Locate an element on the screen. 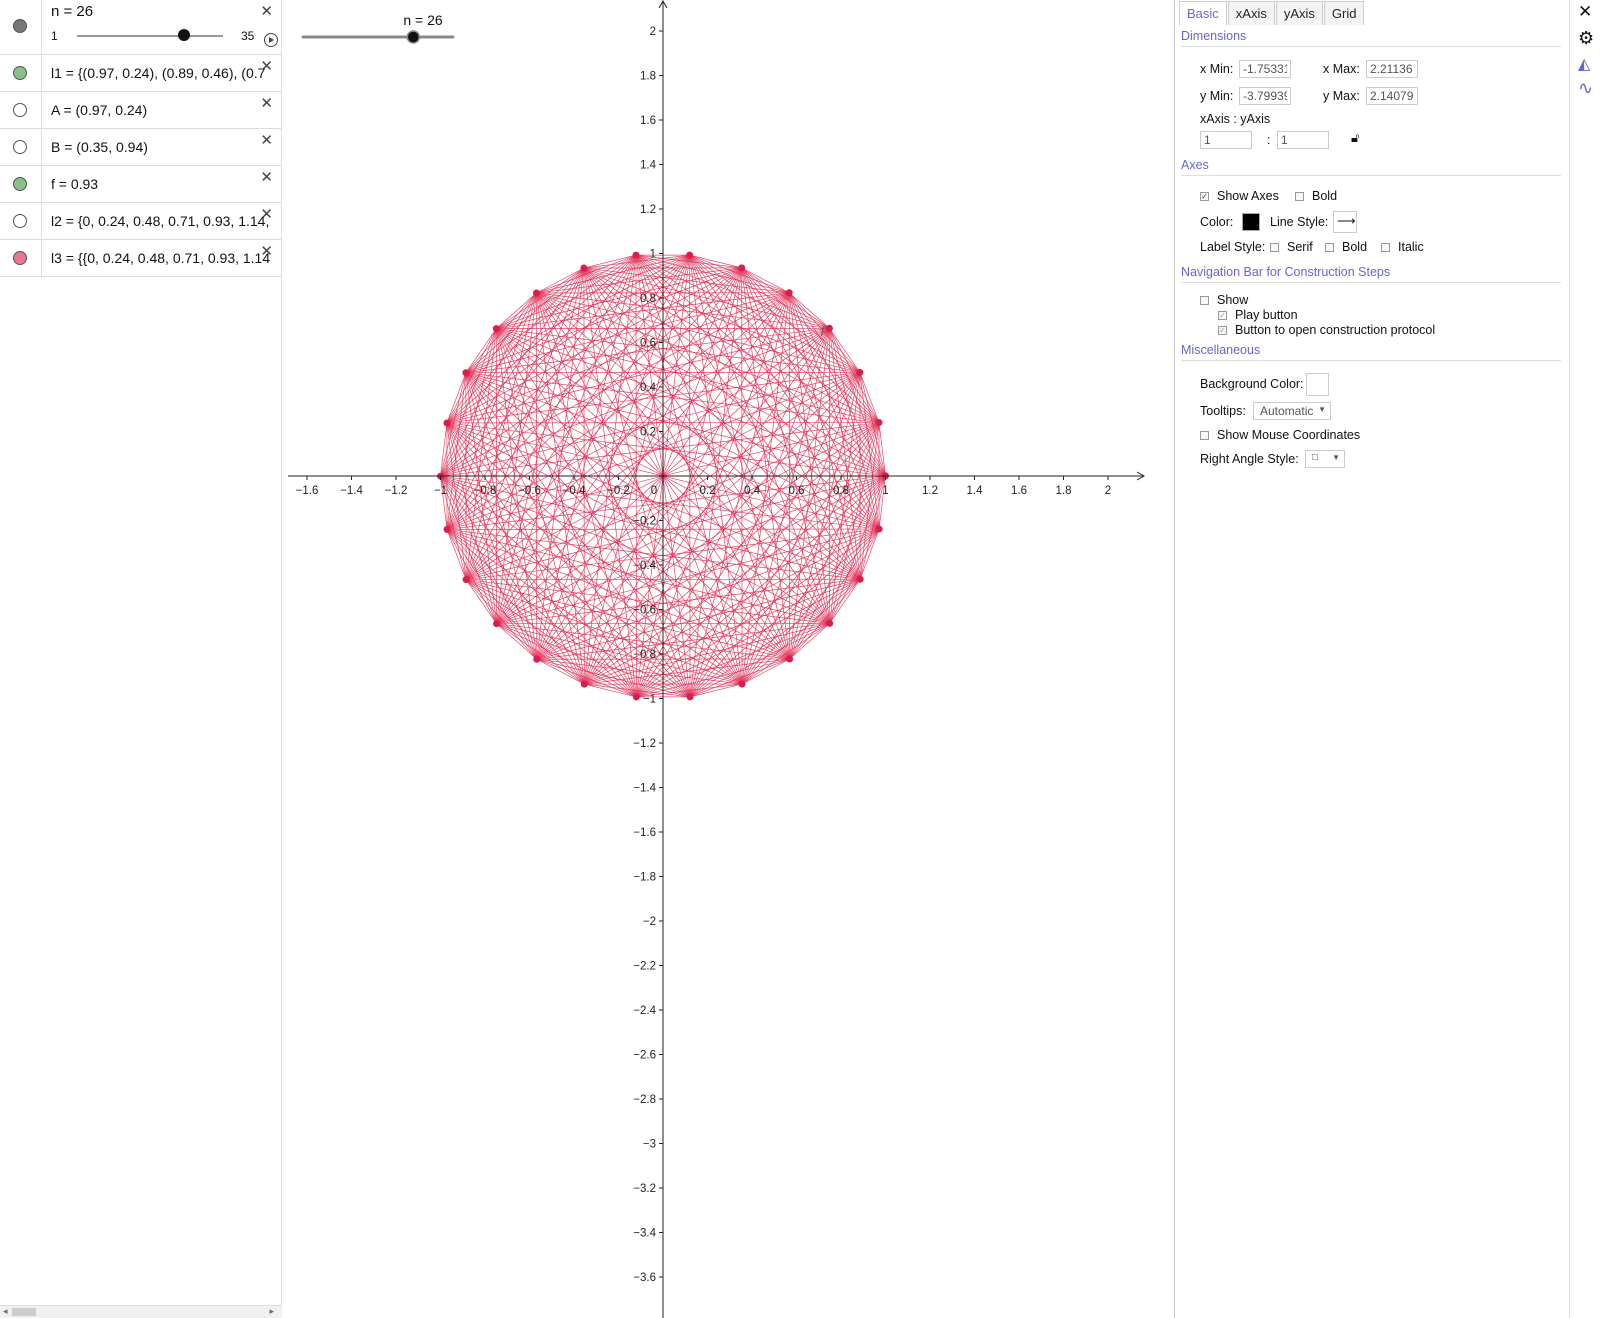 The height and width of the screenshot is (1318, 1600). line-style-dropdown: ⟶ is located at coordinates (1345, 222).